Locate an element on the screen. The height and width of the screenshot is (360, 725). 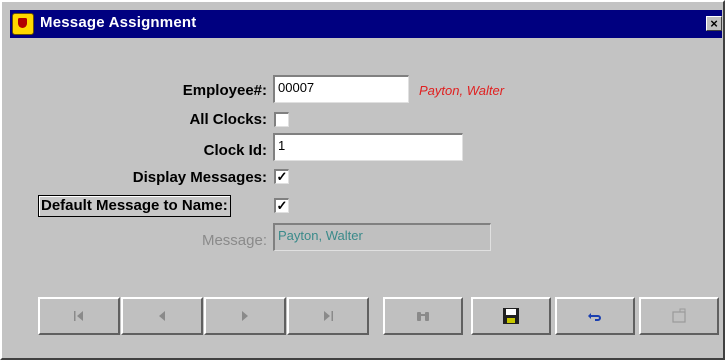
binoculars-icon is located at coordinates (423, 316).